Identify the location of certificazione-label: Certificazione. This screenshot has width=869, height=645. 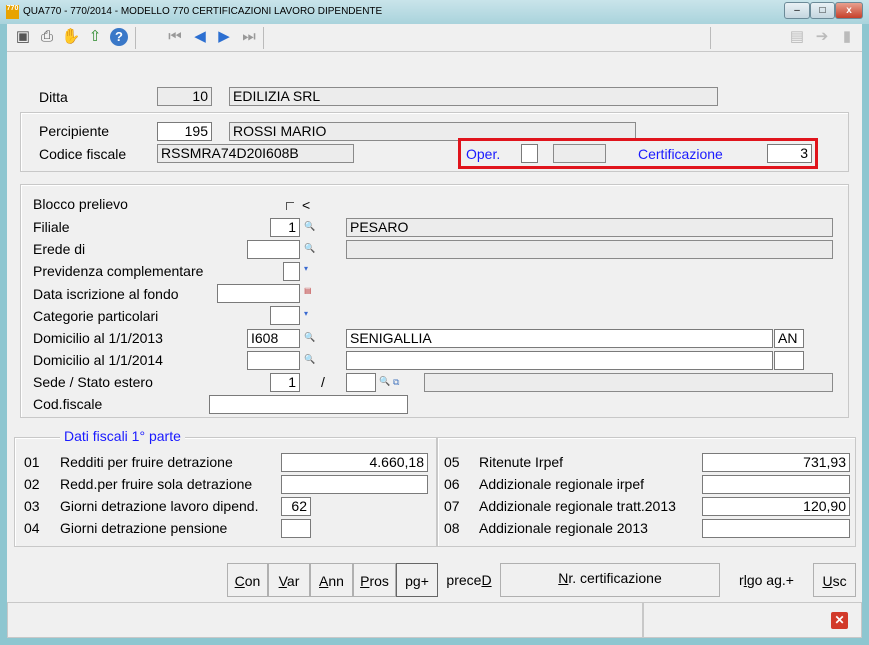
(680, 154).